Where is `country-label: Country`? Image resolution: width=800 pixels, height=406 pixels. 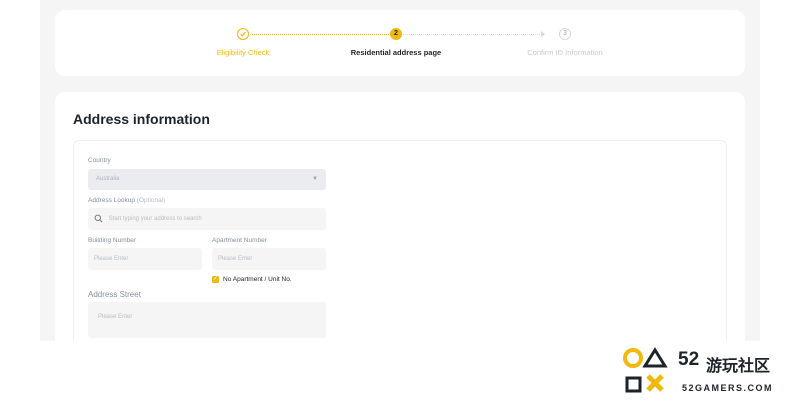
country-label: Country is located at coordinates (99, 160).